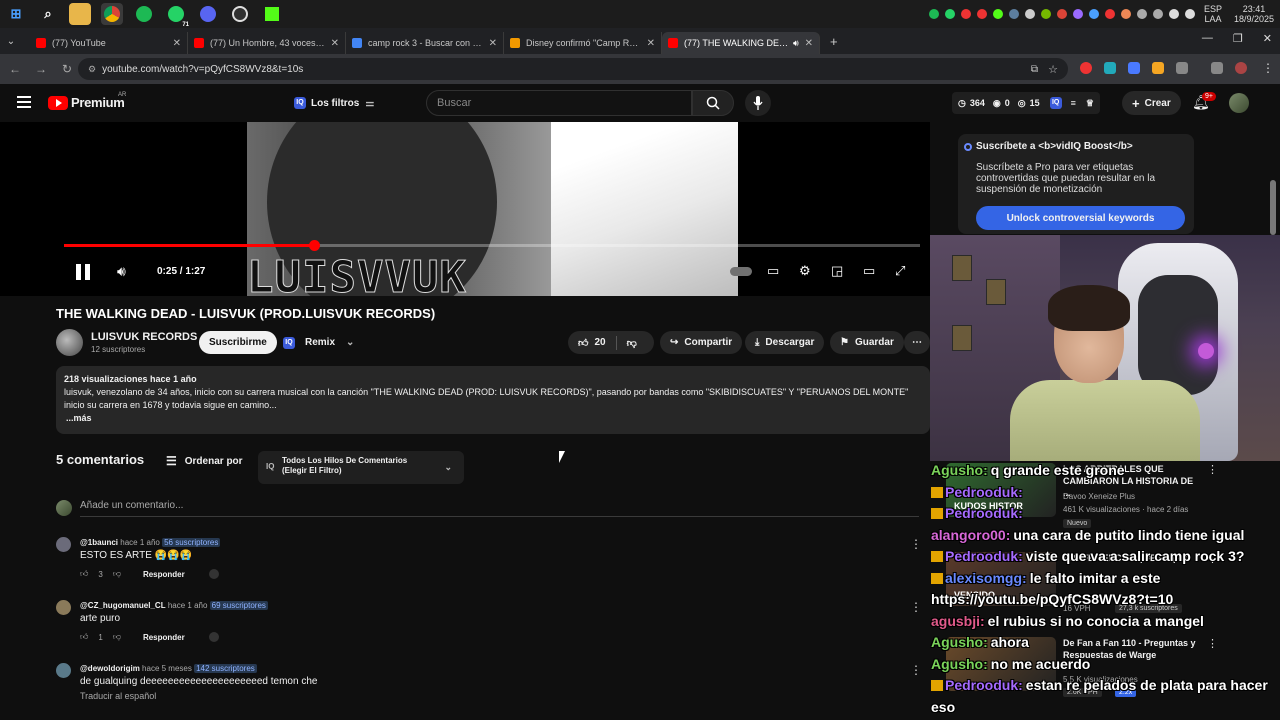 This screenshot has width=1280, height=720. I want to click on restore-icon: ❐, so click(1238, 38).